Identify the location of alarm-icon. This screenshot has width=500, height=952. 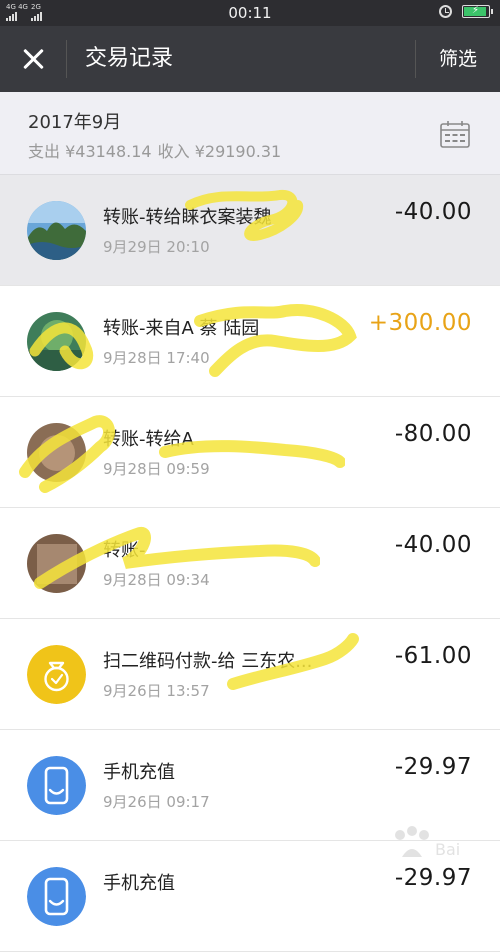
(445, 11).